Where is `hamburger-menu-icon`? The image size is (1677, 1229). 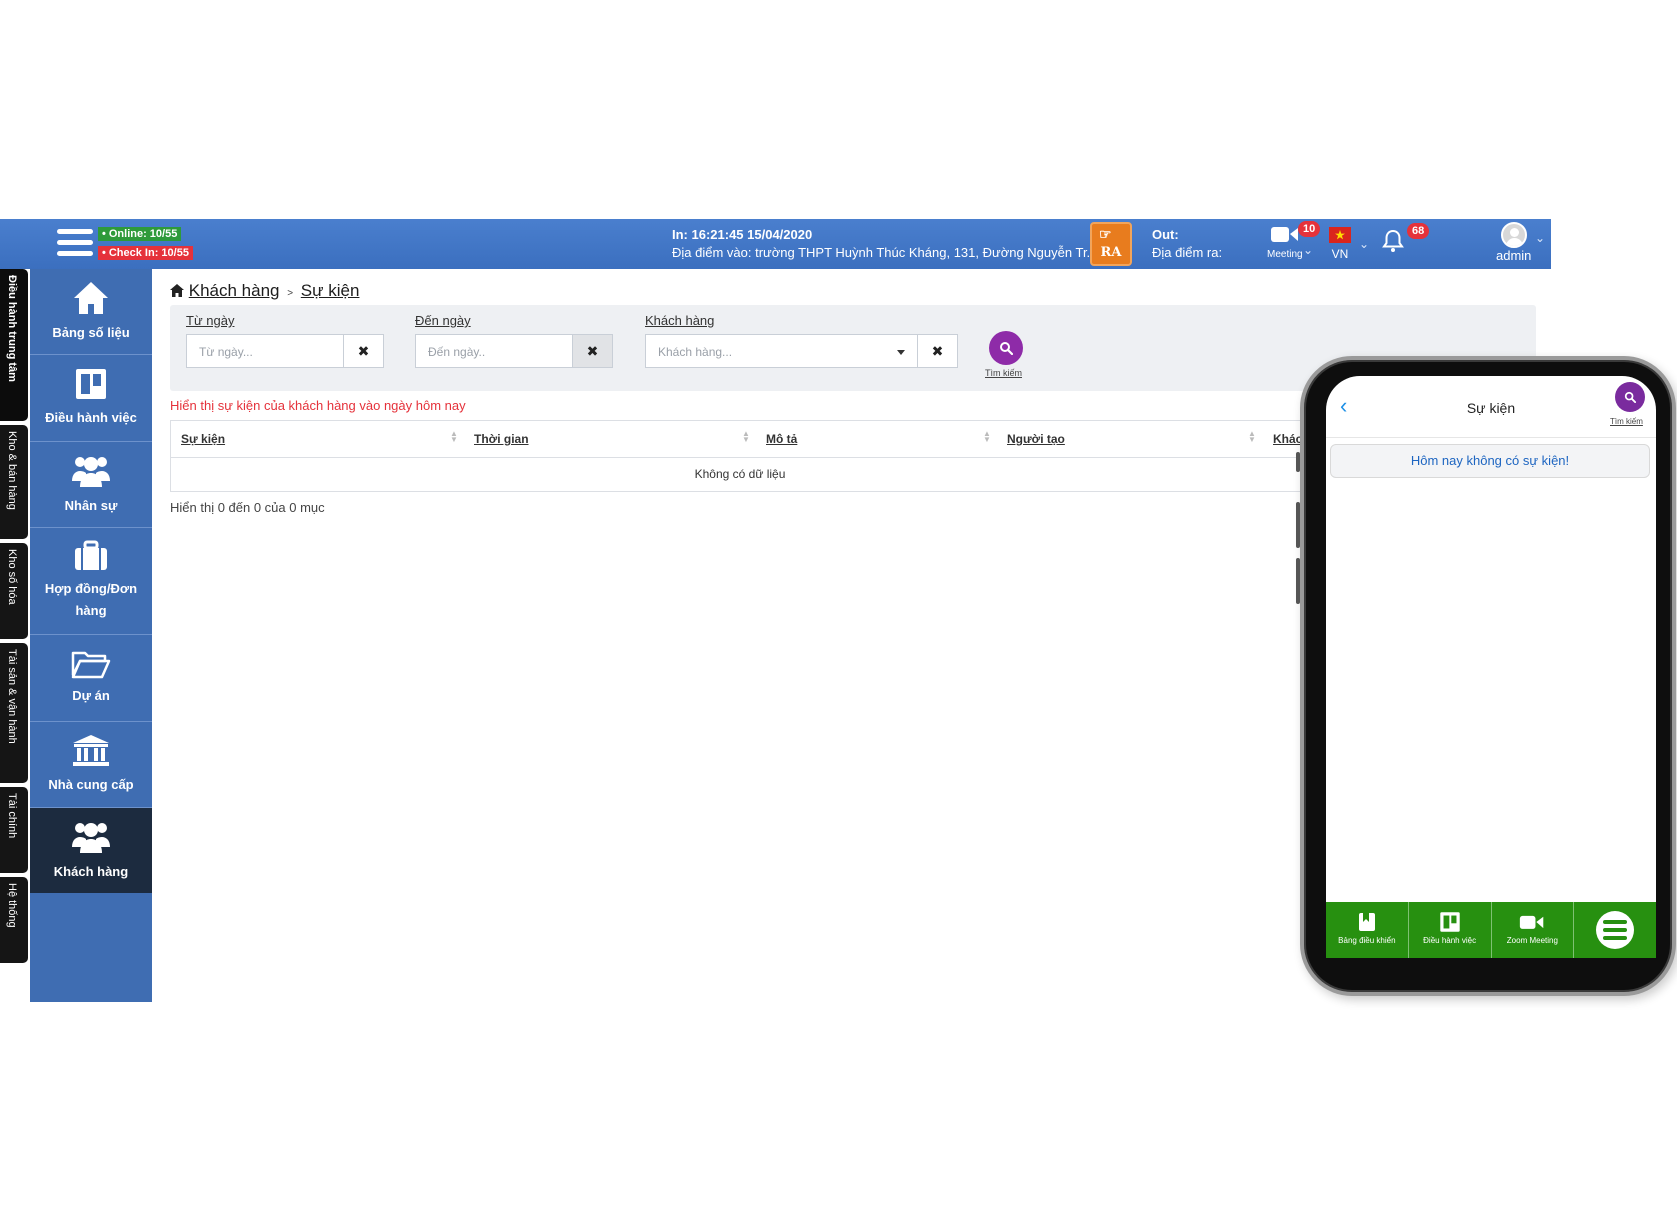
hamburger-menu-icon is located at coordinates (75, 244).